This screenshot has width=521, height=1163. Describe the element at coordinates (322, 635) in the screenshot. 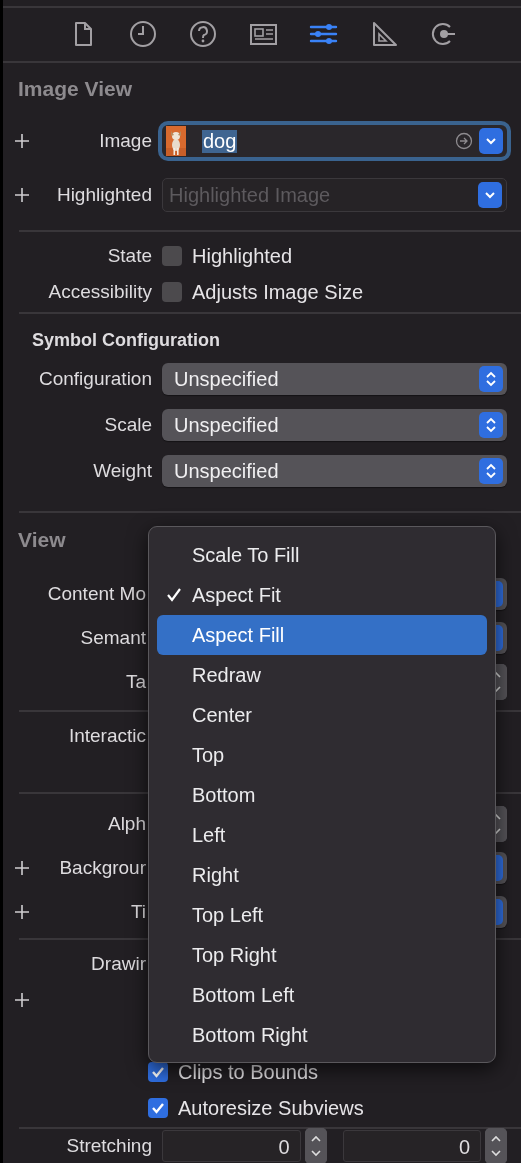

I see `menu-item: Aspect Fill` at that location.